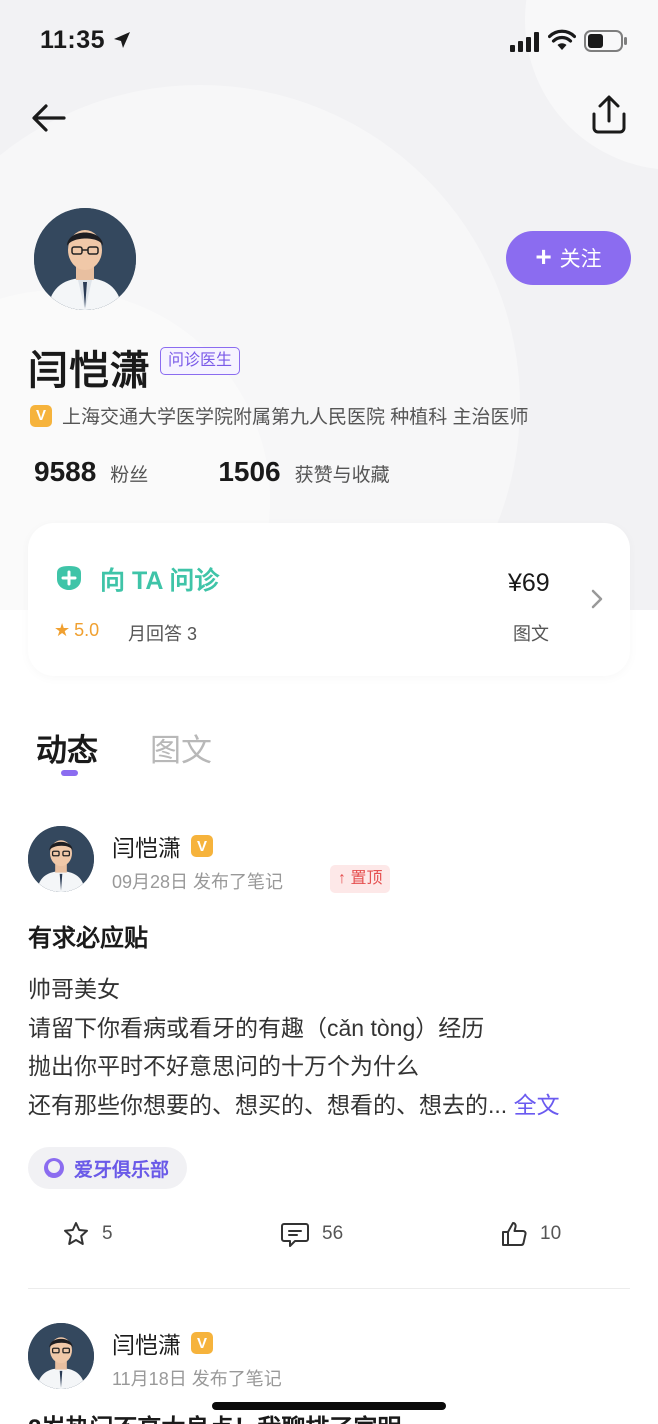 This screenshot has height=1424, width=658. I want to click on follow-button: + 关注, so click(568, 258).